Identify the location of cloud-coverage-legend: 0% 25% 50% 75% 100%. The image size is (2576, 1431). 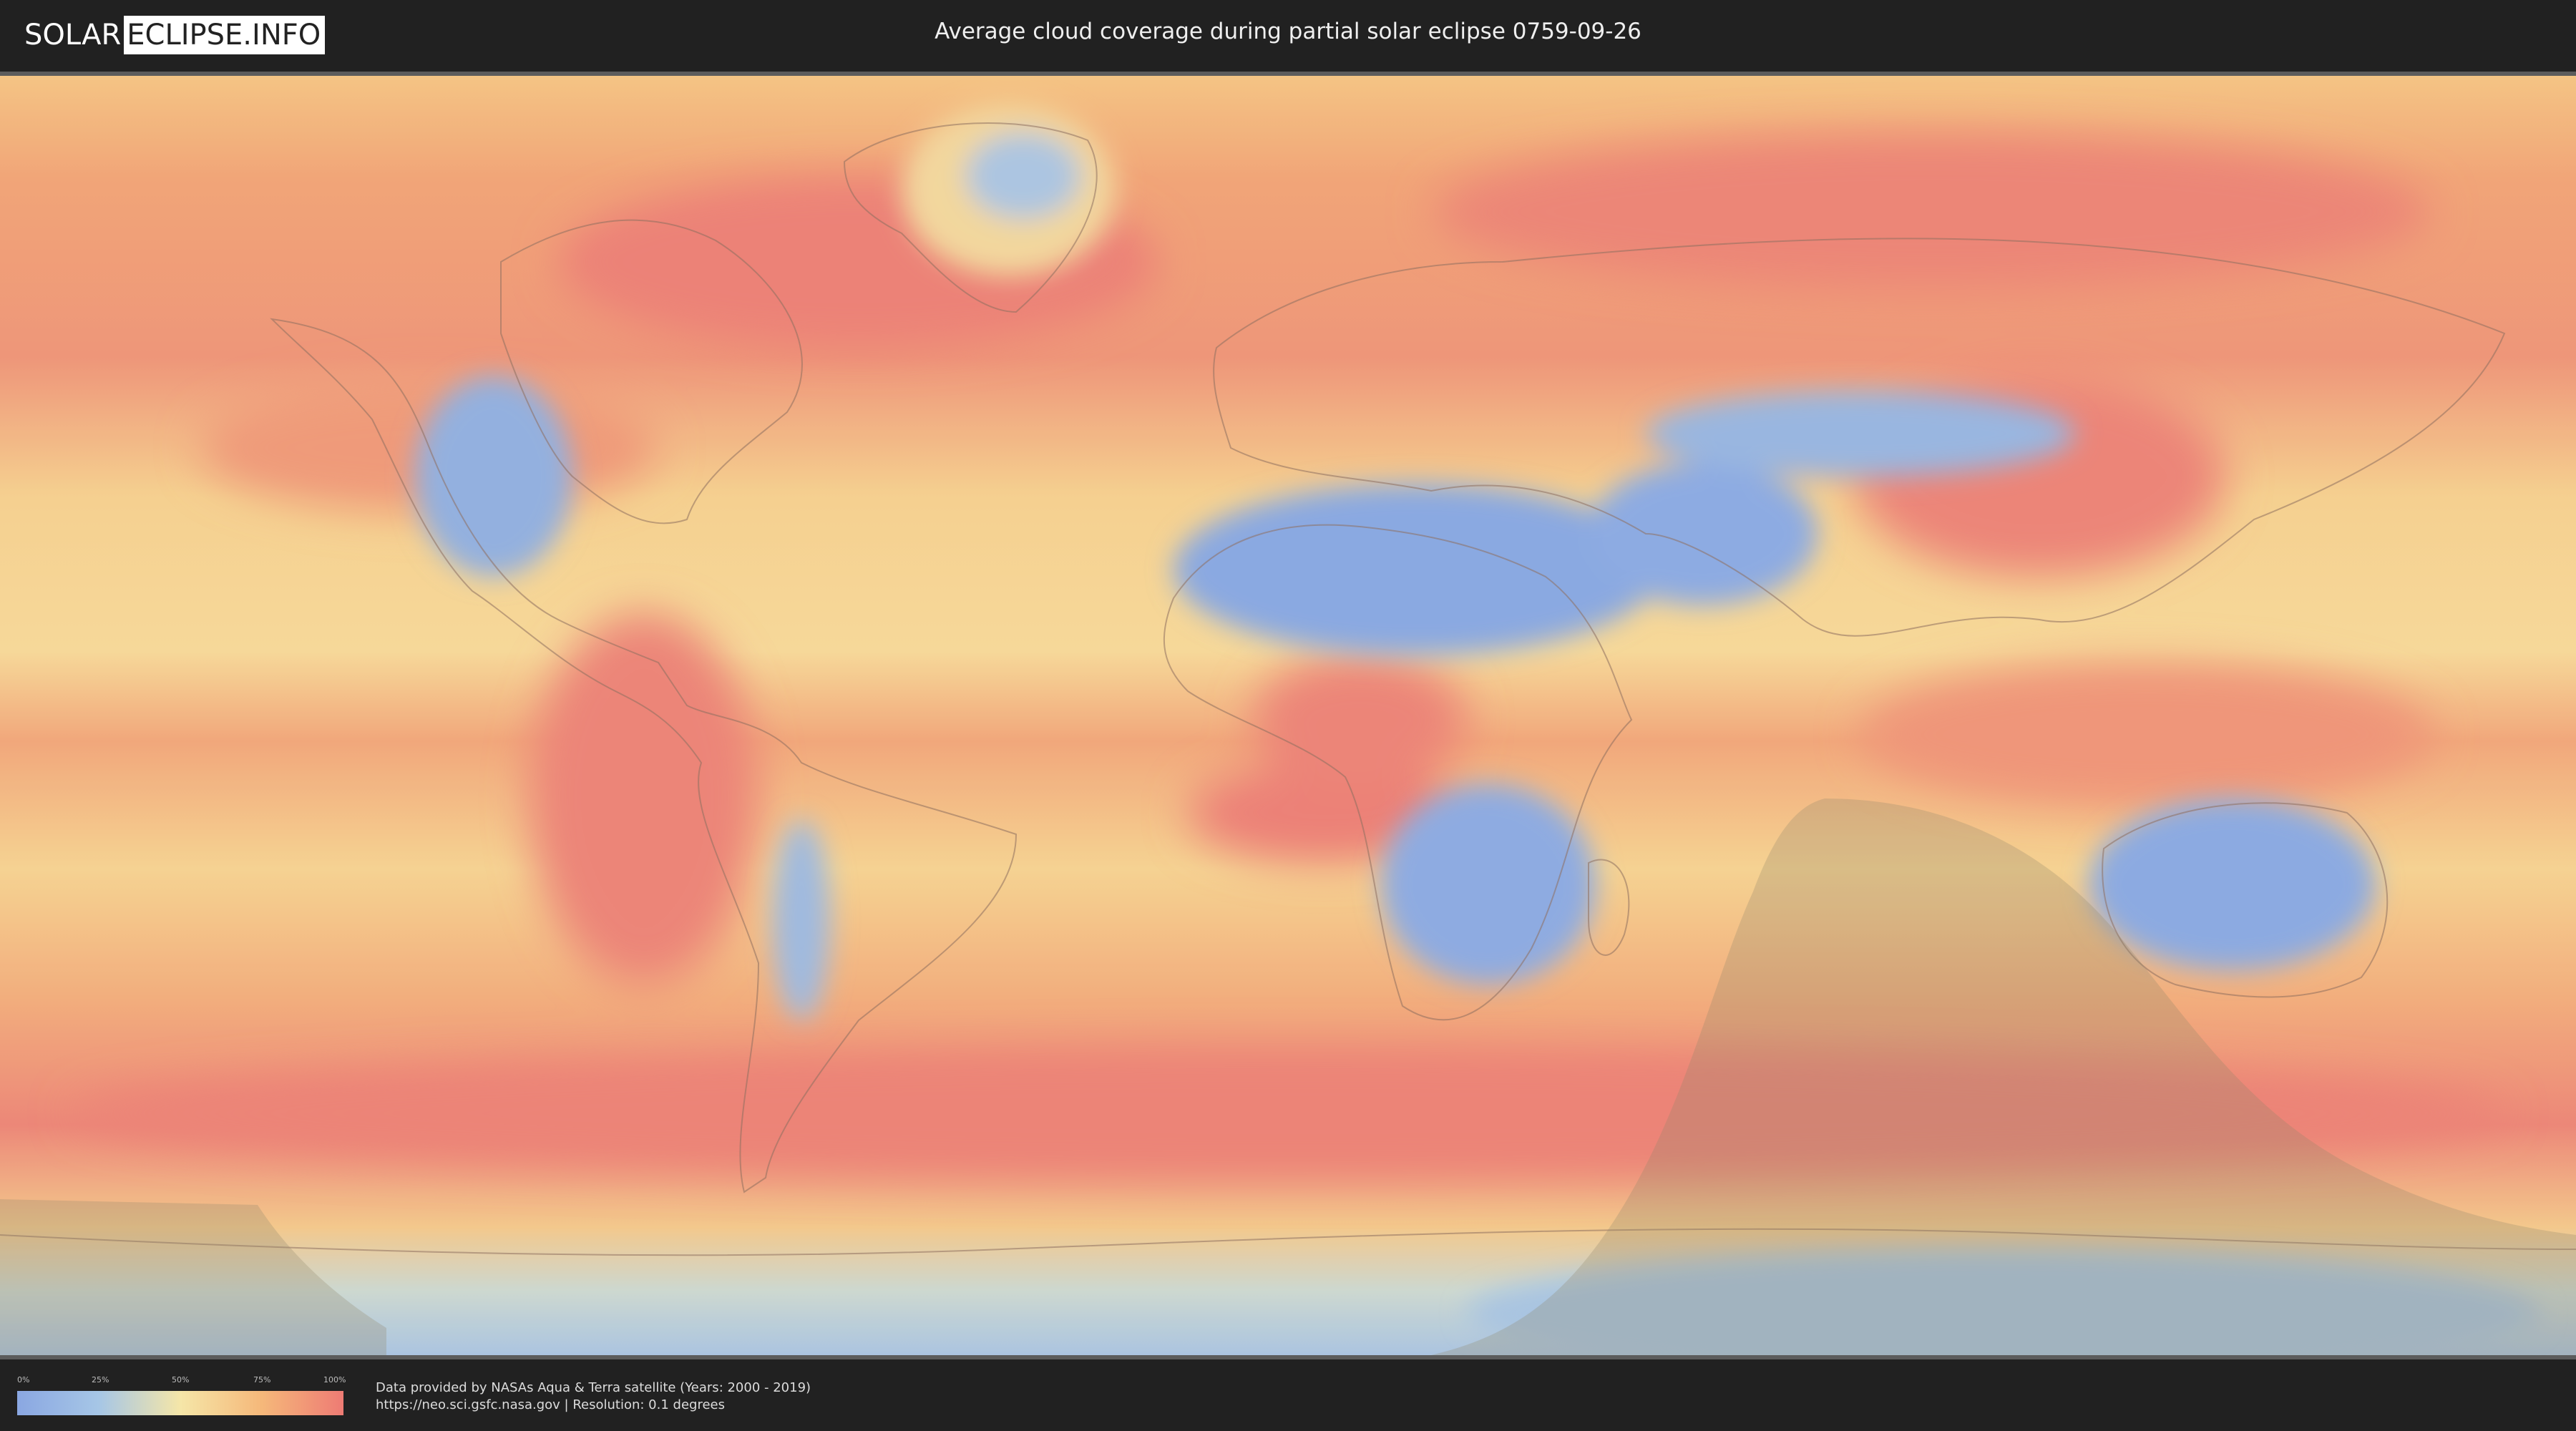
(181, 1395).